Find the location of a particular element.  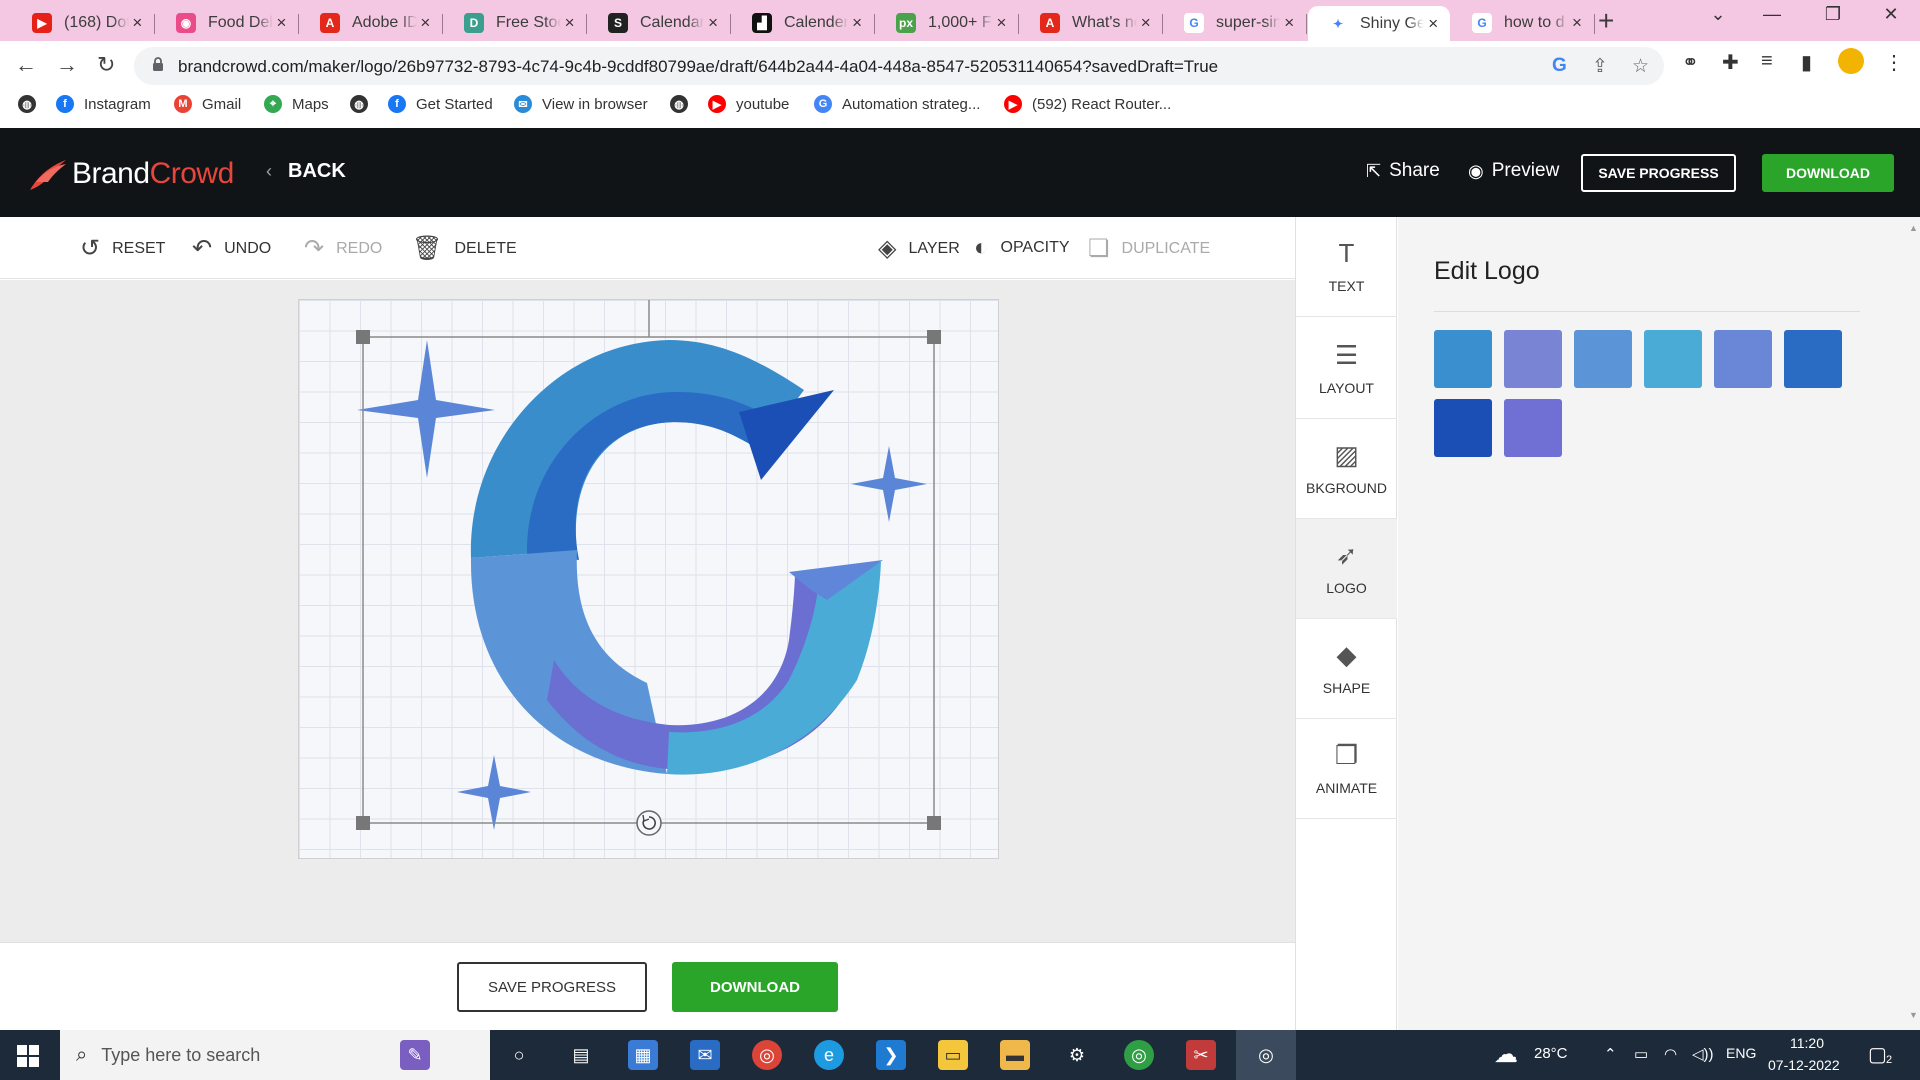

browser-tab: A Adobe ID × is located at coordinates (371, 23).